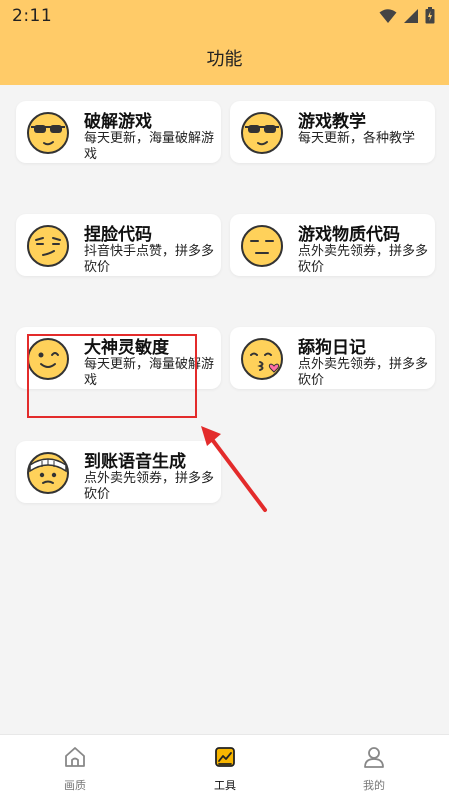  I want to click on card-nielian-daima: 捏脸代码 抖音快手点赞，拼多多砍价, so click(118, 245).